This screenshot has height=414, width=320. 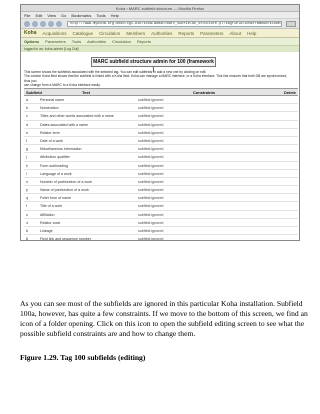 What do you see at coordinates (76, 41) in the screenshot?
I see `subnav-tools: Tools` at bounding box center [76, 41].